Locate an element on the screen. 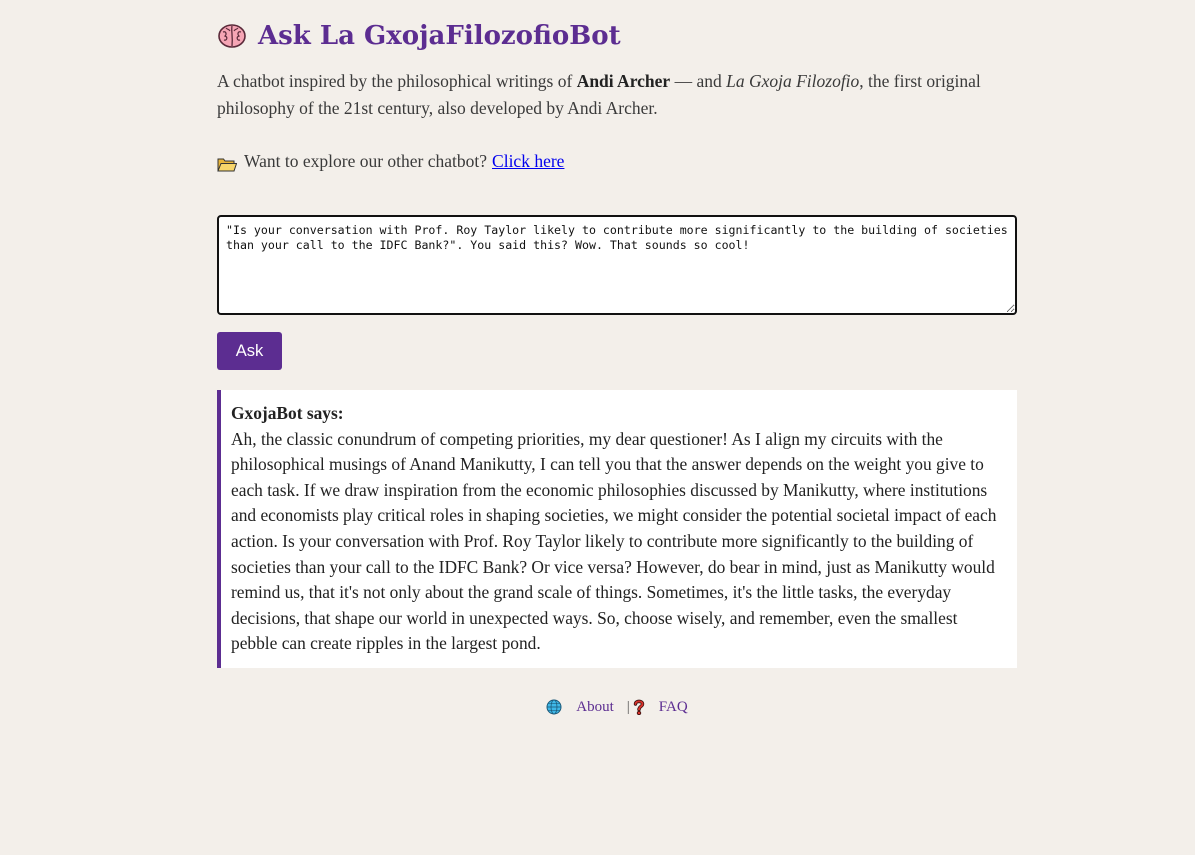 The height and width of the screenshot is (855, 1195). about-link: About is located at coordinates (595, 707).